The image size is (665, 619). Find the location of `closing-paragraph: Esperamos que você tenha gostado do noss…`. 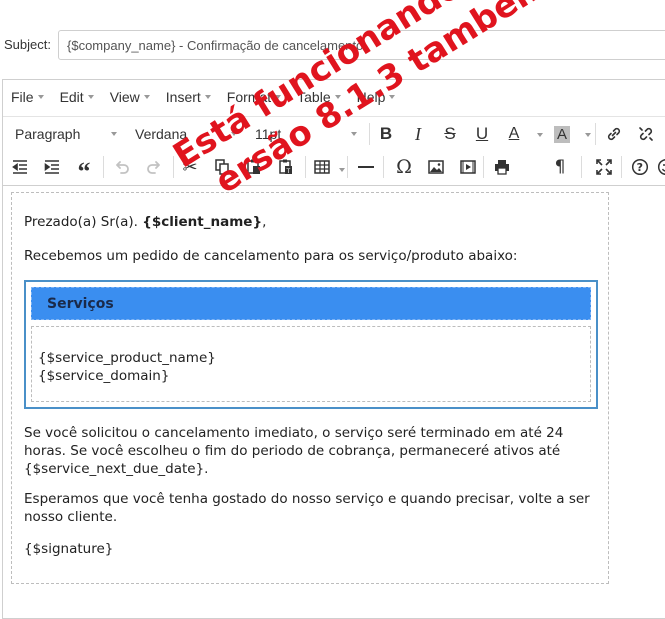

closing-paragraph: Esperamos que você tenha gostado do noss… is located at coordinates (307, 508).